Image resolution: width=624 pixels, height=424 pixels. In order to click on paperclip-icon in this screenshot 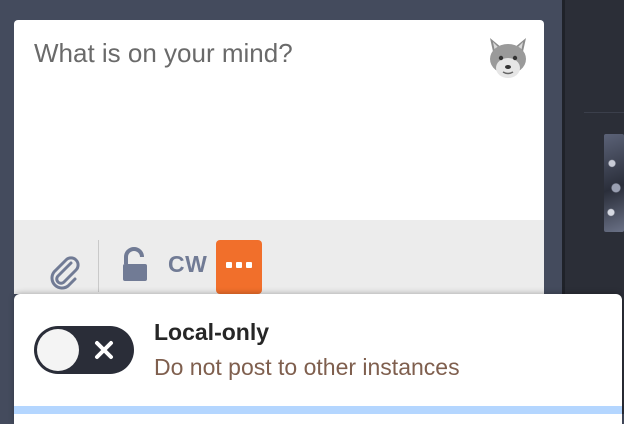, I will do `click(65, 273)`.